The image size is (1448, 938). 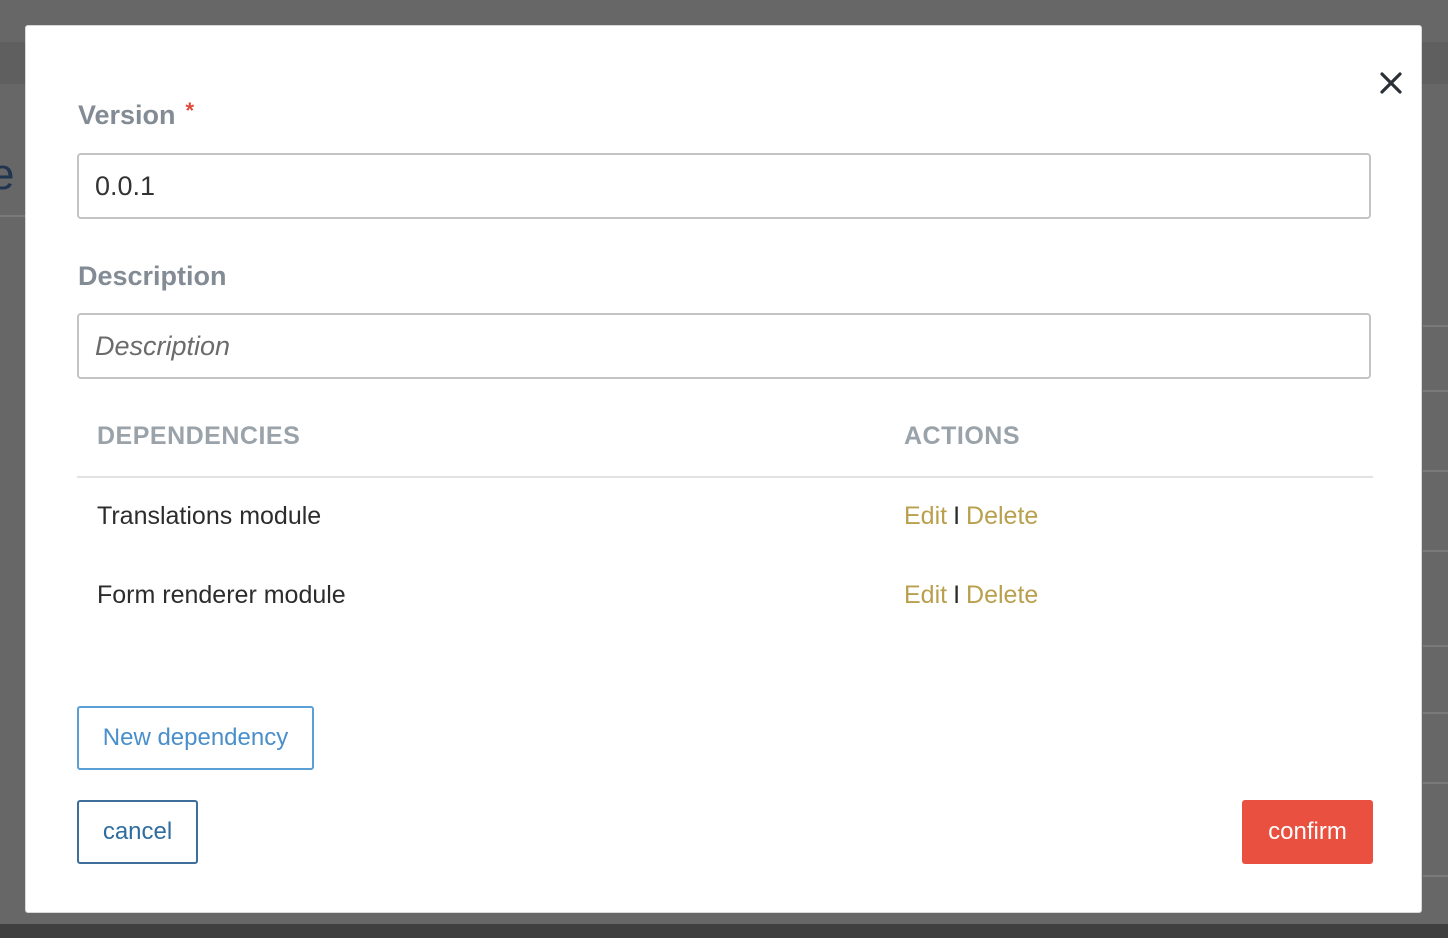 I want to click on version-input, so click(x=724, y=186).